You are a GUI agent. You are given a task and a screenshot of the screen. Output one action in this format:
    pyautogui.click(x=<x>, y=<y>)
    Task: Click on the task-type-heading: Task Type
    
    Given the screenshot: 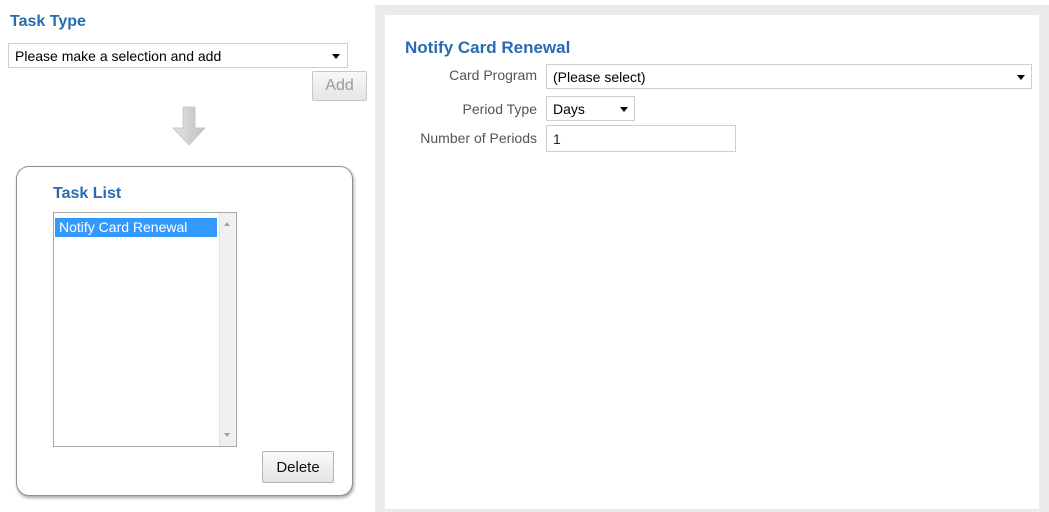 What is the action you would take?
    pyautogui.click(x=48, y=21)
    